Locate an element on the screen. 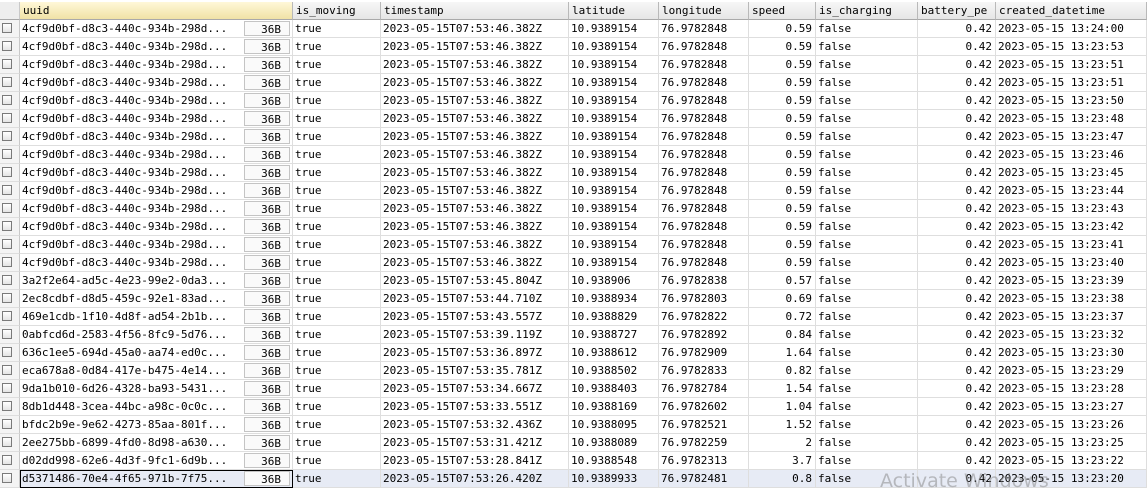 This screenshot has height=492, width=1147. cell-created-datetime: 2023-05-15 13:23:38 is located at coordinates (1071, 299).